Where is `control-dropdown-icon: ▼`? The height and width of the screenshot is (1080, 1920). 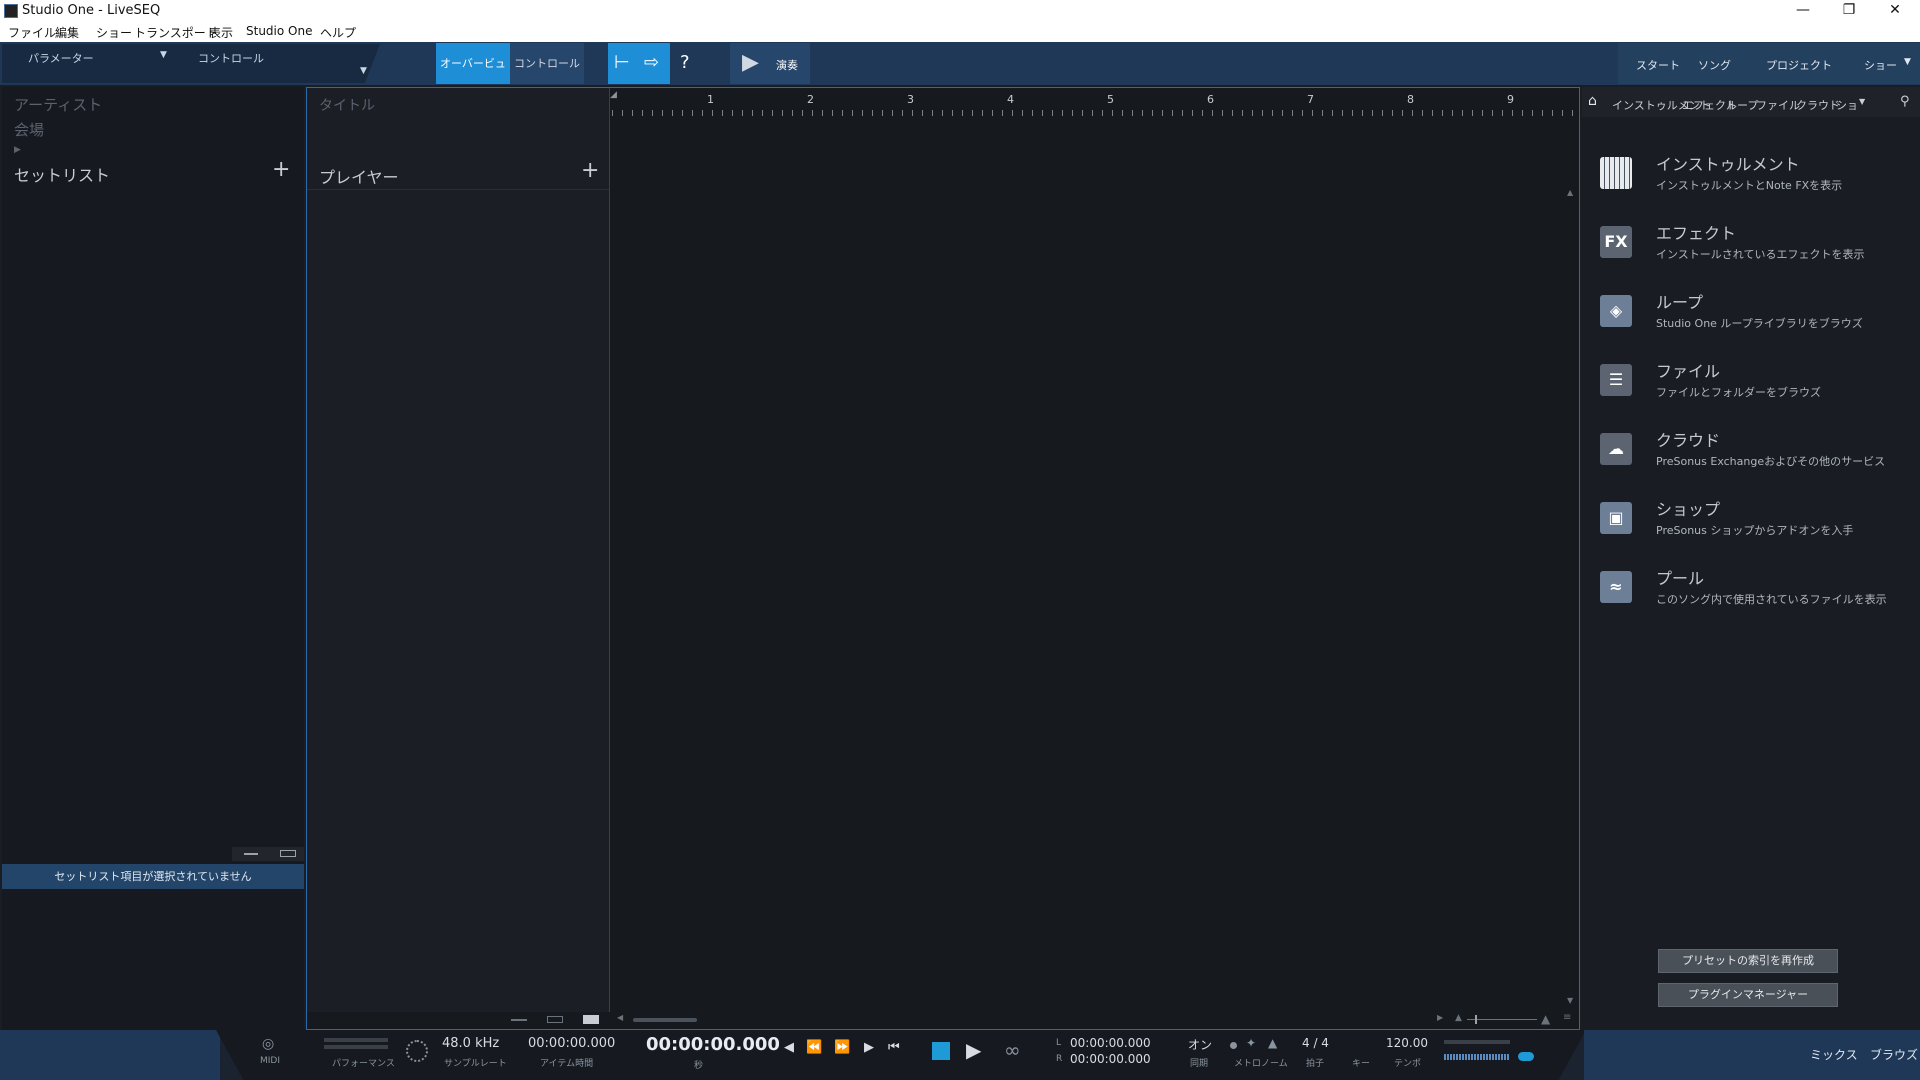 control-dropdown-icon: ▼ is located at coordinates (363, 71).